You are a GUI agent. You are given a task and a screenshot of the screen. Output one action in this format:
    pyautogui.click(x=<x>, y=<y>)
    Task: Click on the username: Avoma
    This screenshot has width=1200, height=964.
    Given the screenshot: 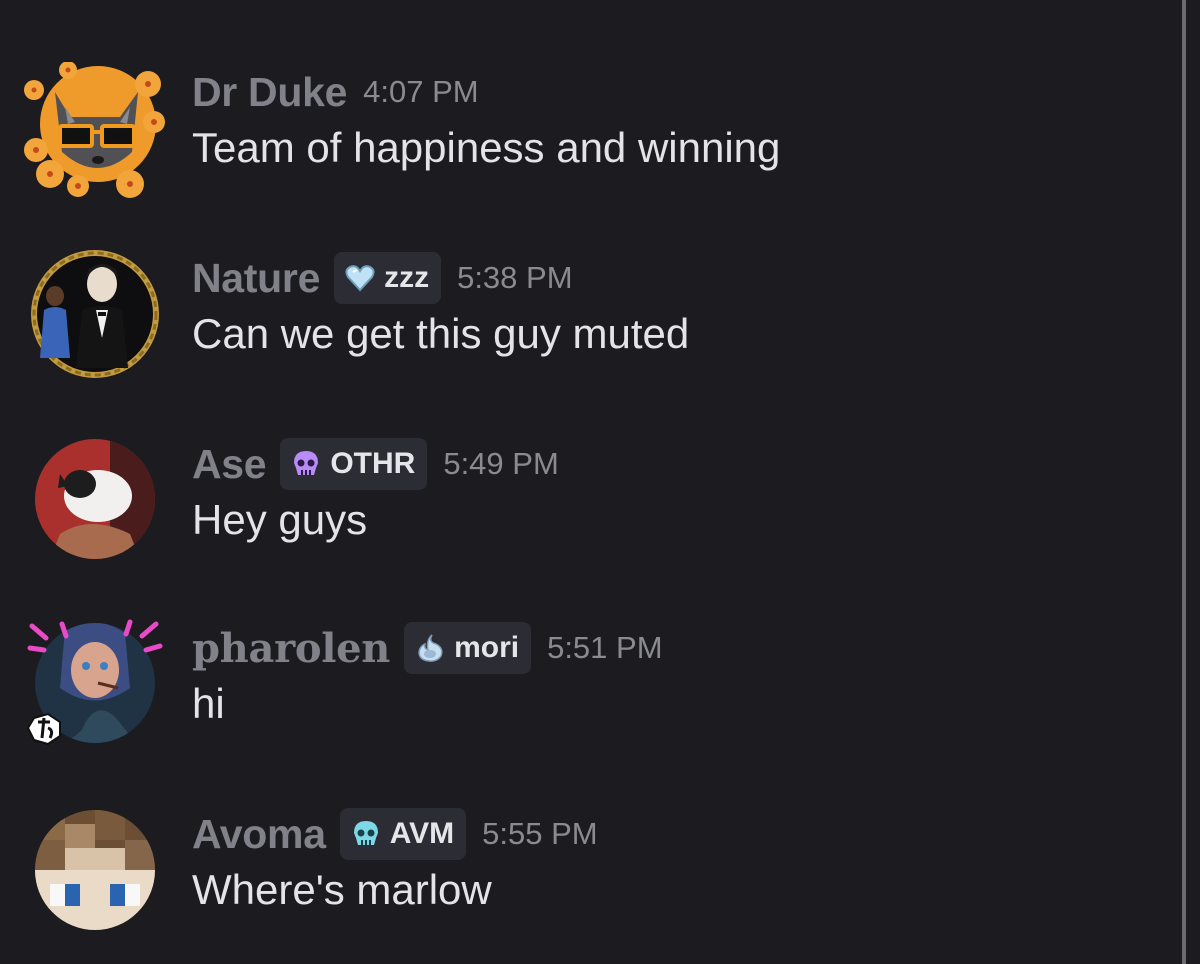 What is the action you would take?
    pyautogui.click(x=259, y=834)
    